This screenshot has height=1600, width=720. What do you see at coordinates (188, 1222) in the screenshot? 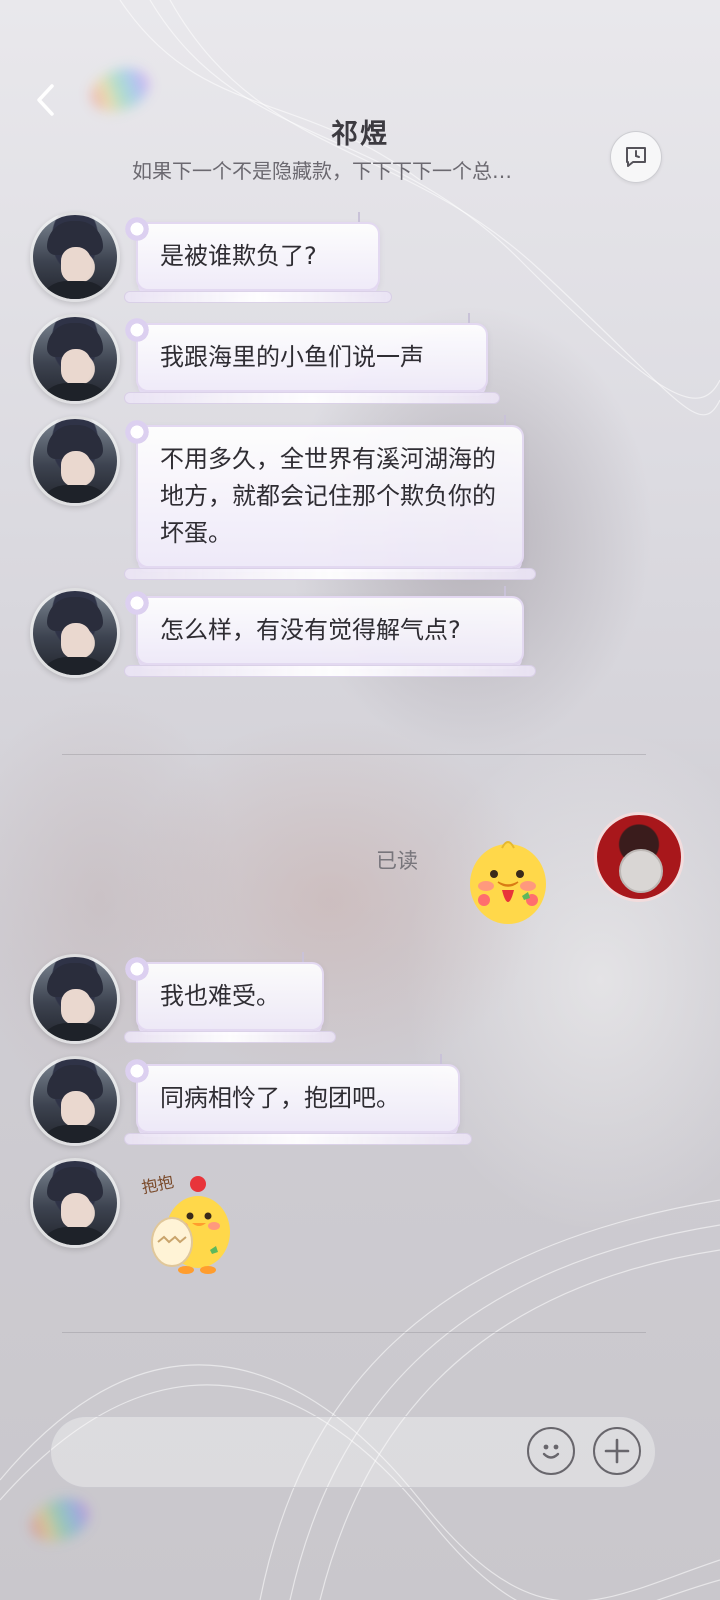
I see `hug-duck-sticker: 抱抱` at bounding box center [188, 1222].